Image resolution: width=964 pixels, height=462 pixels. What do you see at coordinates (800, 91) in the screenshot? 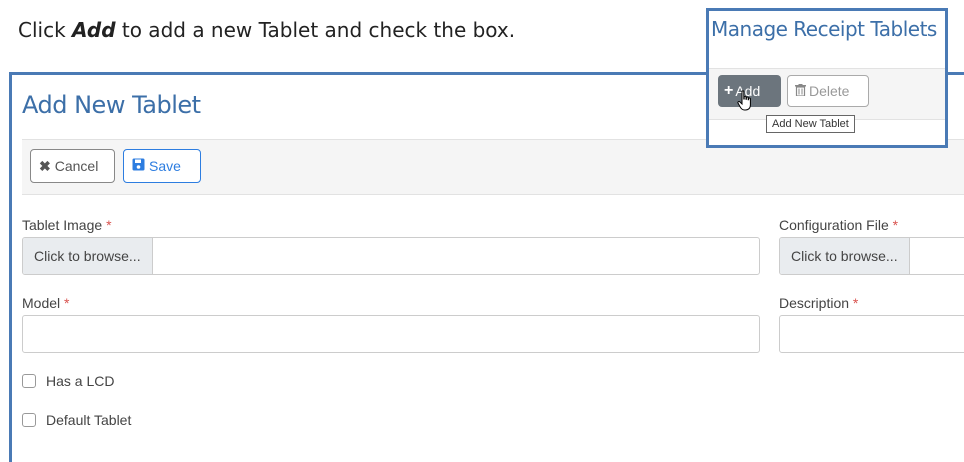
I see `trash-icon` at bounding box center [800, 91].